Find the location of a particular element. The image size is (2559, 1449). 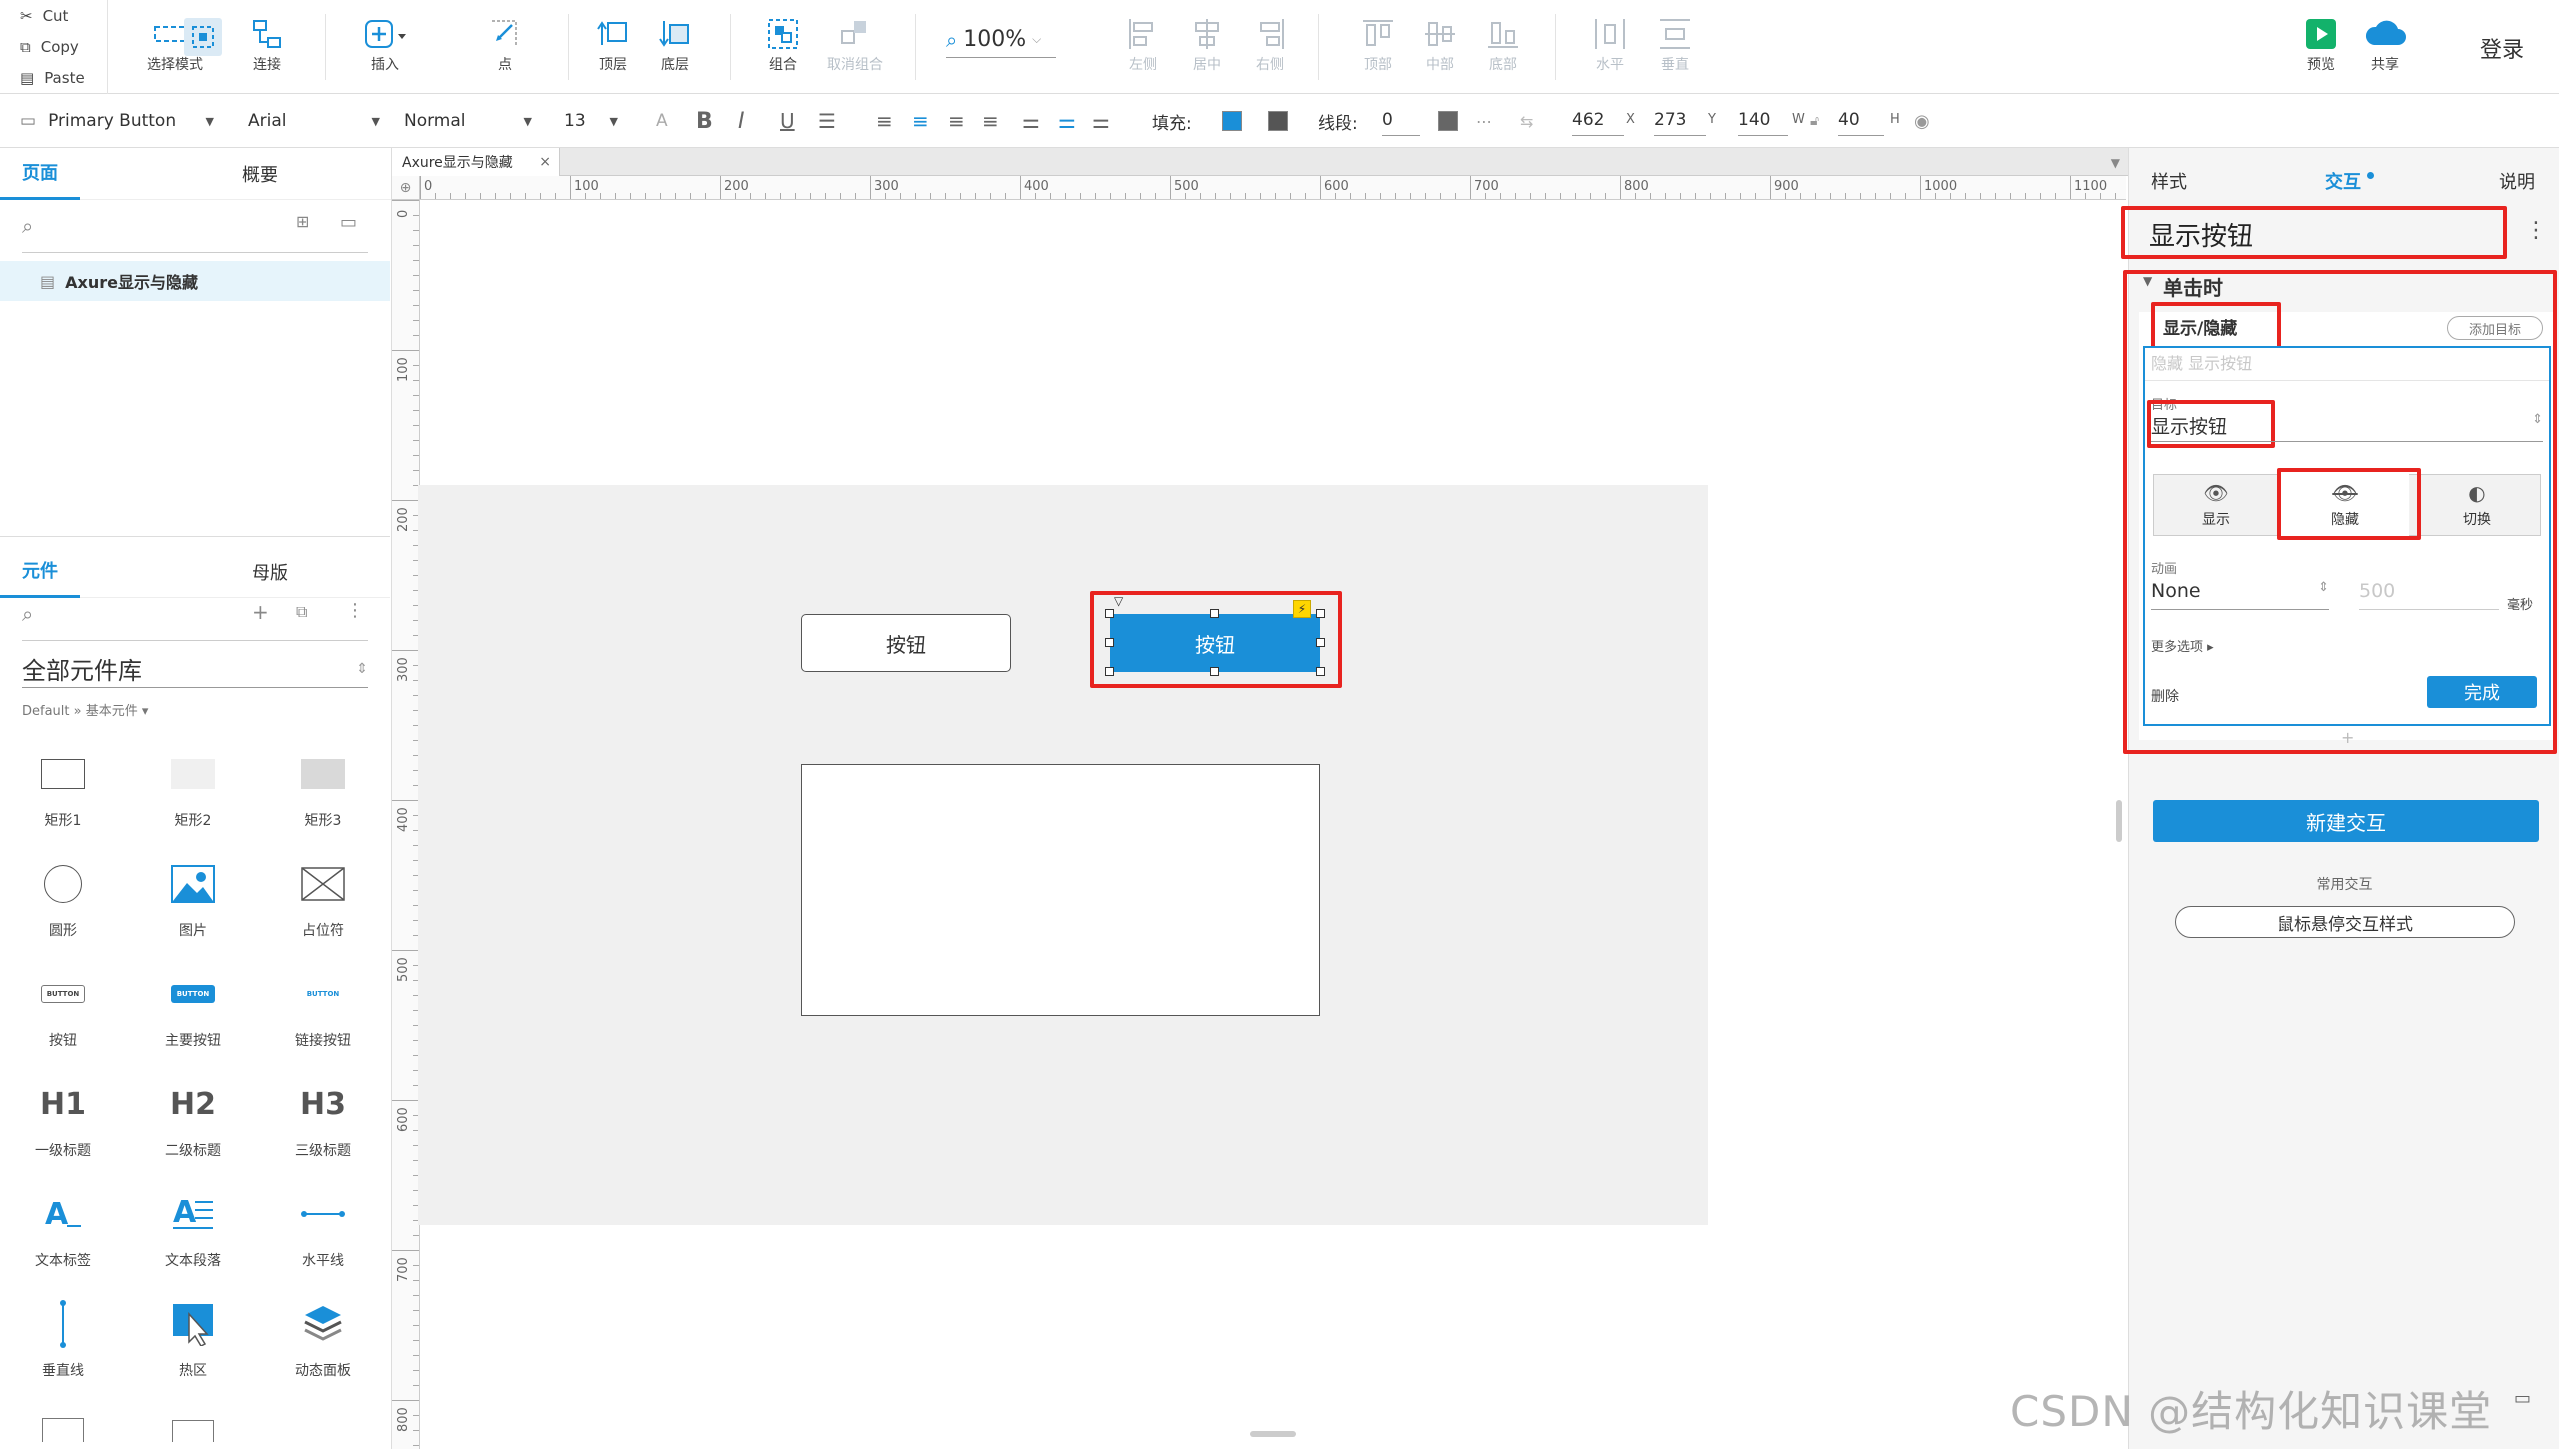

delete-link: 删除 is located at coordinates (2165, 696).